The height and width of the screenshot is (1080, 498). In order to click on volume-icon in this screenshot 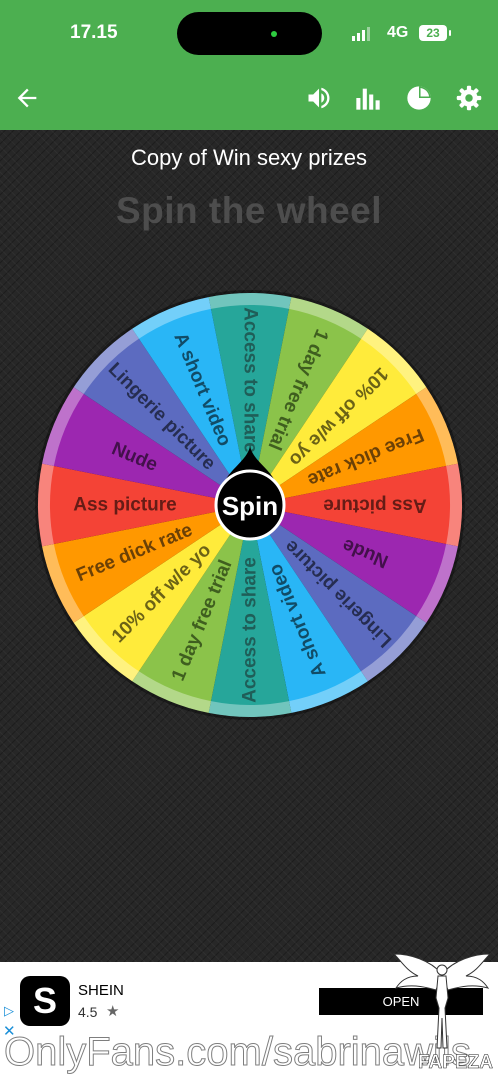, I will do `click(319, 98)`.